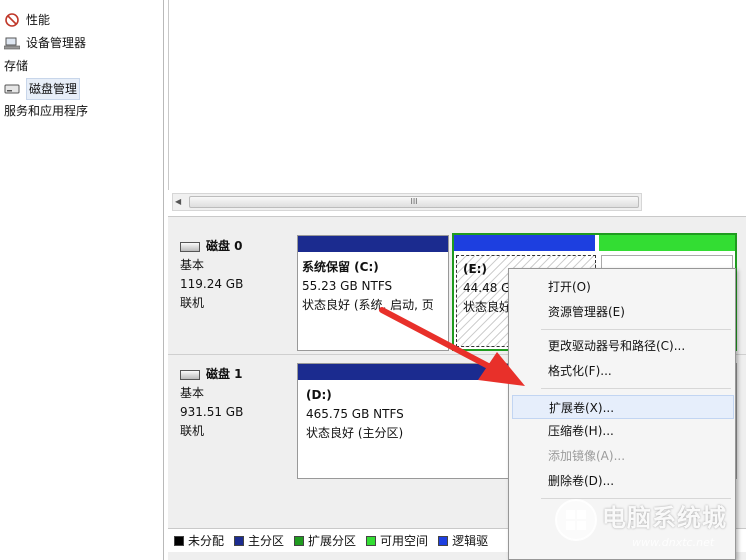  Describe the element at coordinates (224, 374) in the screenshot. I see `disk-1-name: 磁盘 1` at that location.